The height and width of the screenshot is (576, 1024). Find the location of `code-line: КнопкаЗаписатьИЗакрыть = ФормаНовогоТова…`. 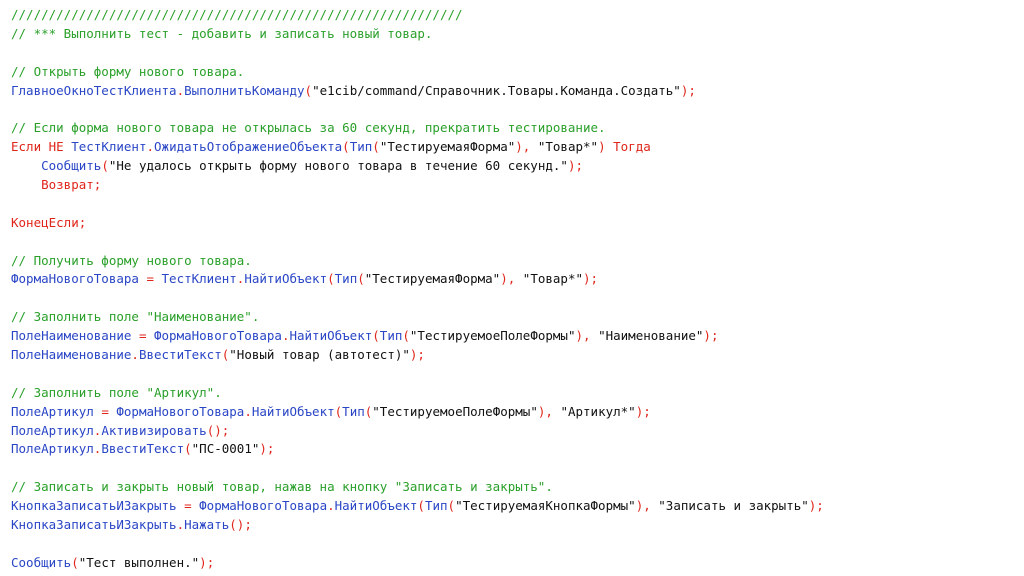

code-line: КнопкаЗаписатьИЗакрыть = ФормаНовогоТова… is located at coordinates (517, 506).